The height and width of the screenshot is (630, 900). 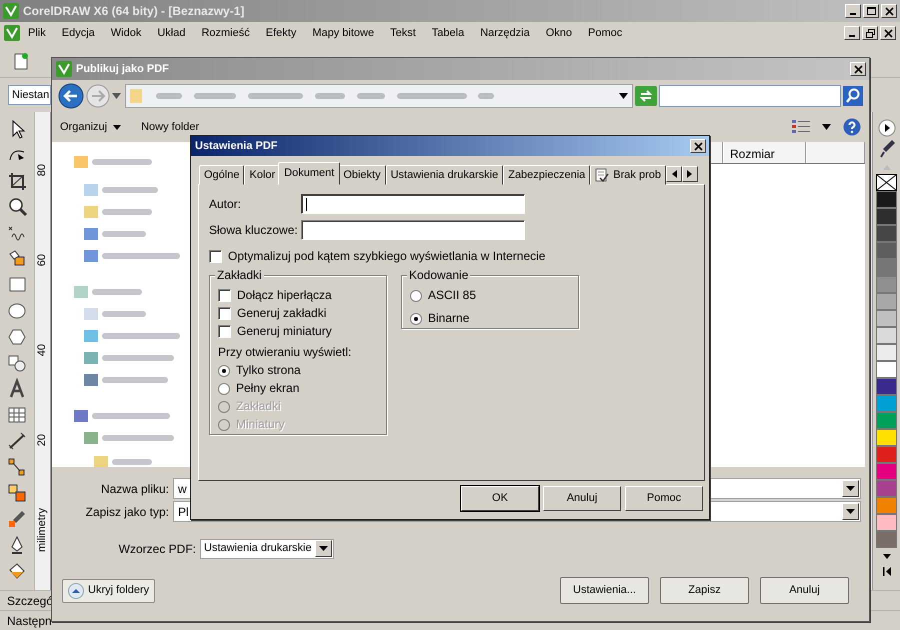 I want to click on tab: Ustawienia drukarskie, so click(x=445, y=175).